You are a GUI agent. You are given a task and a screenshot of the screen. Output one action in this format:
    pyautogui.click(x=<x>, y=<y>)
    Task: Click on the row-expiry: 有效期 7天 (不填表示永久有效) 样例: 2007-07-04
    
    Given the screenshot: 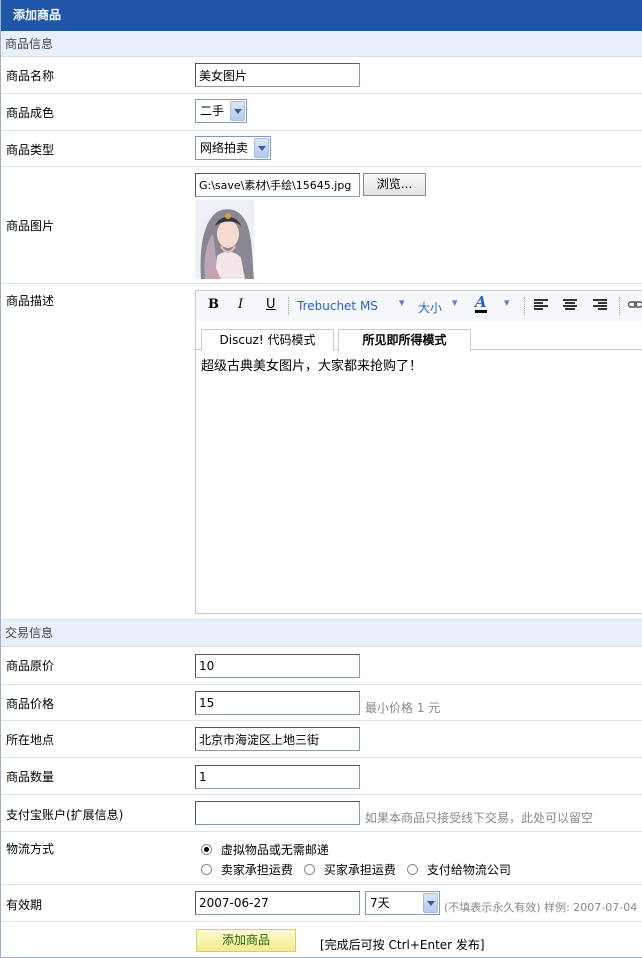 What is the action you would take?
    pyautogui.click(x=321, y=903)
    